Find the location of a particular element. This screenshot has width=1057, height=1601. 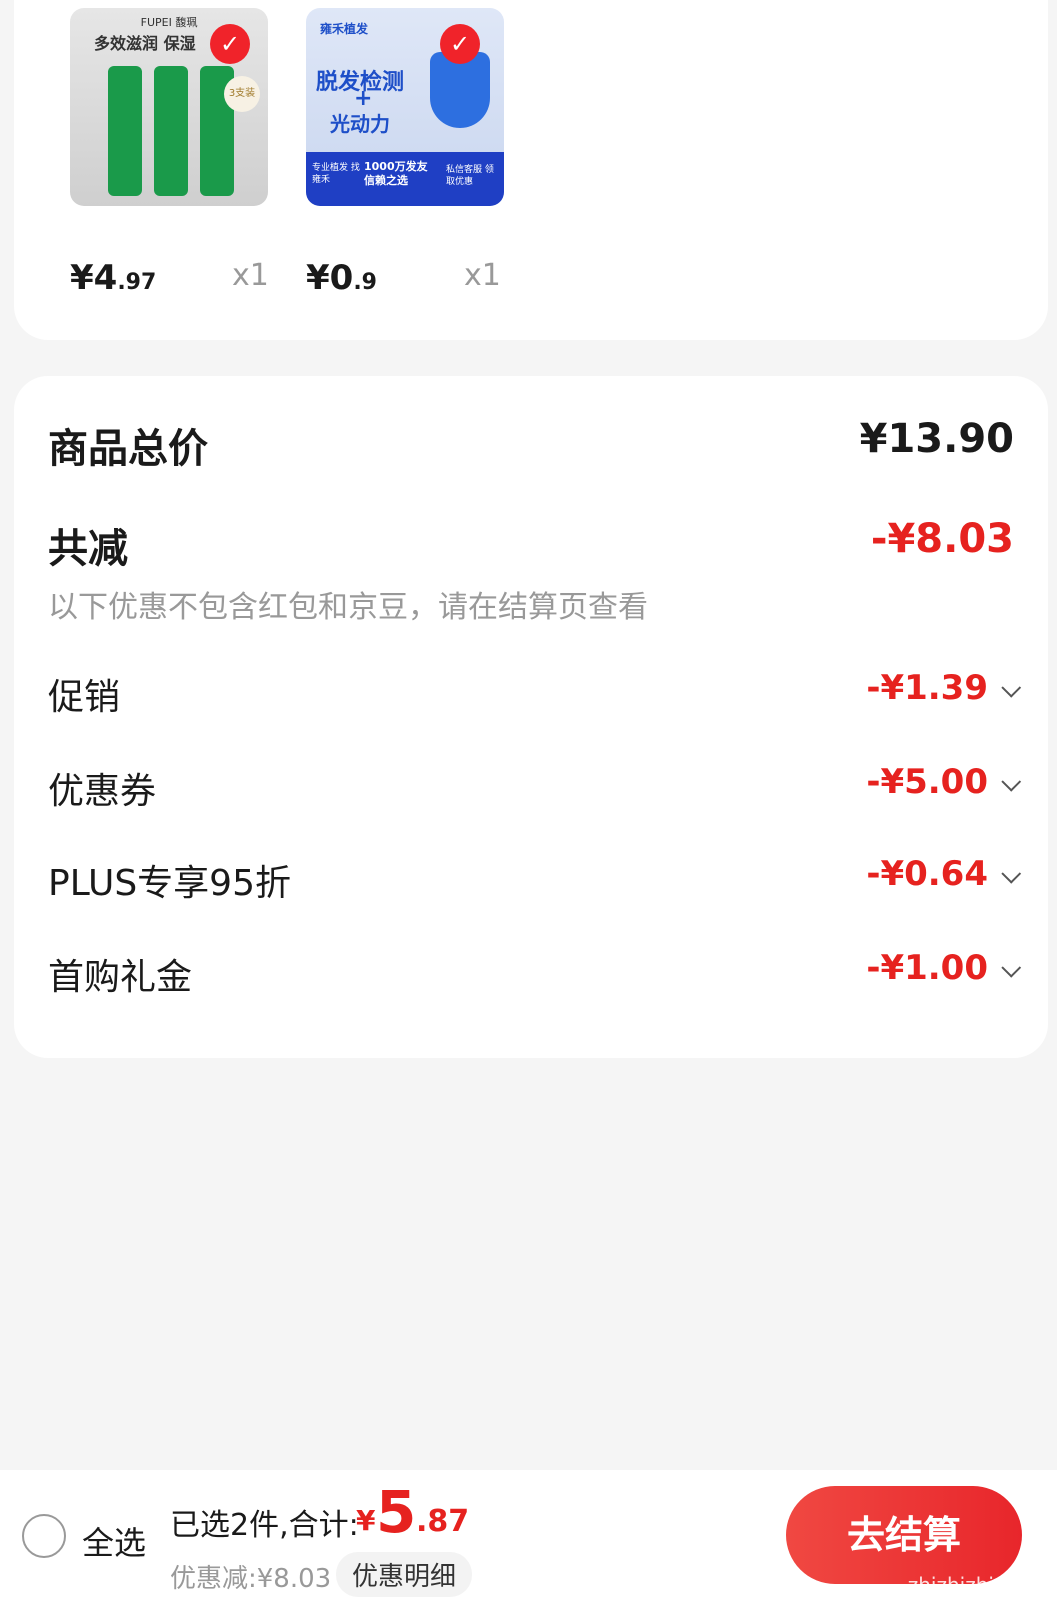

first-purchase-row: 首购礼金 -¥1.00 is located at coordinates (535, 973).